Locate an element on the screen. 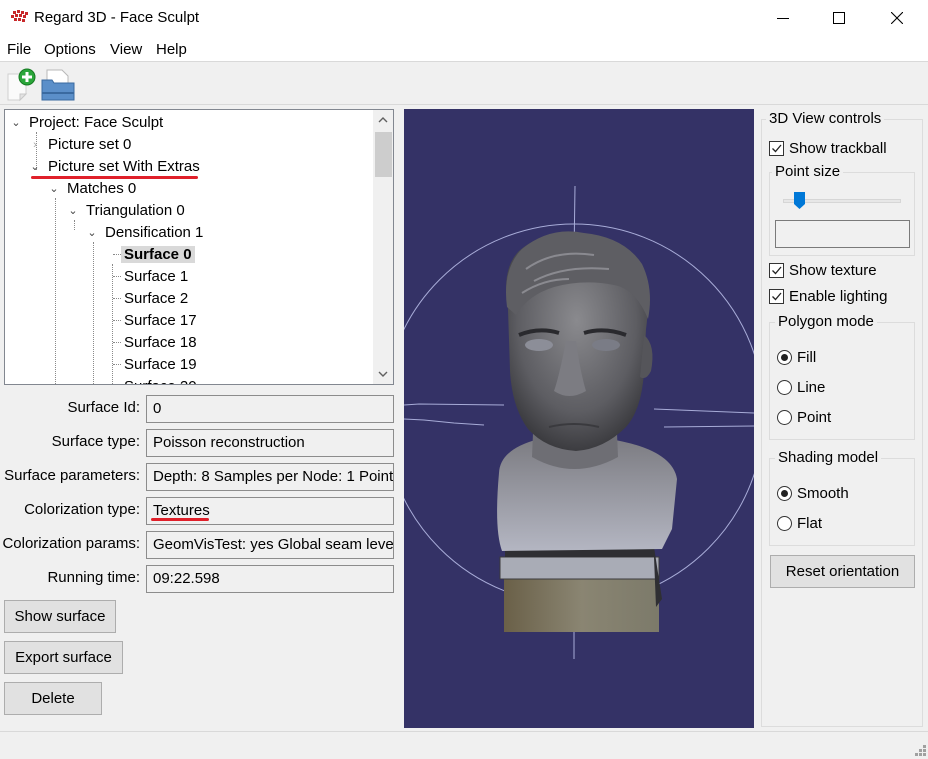 The image size is (928, 759). folder-icon is located at coordinates (58, 85).